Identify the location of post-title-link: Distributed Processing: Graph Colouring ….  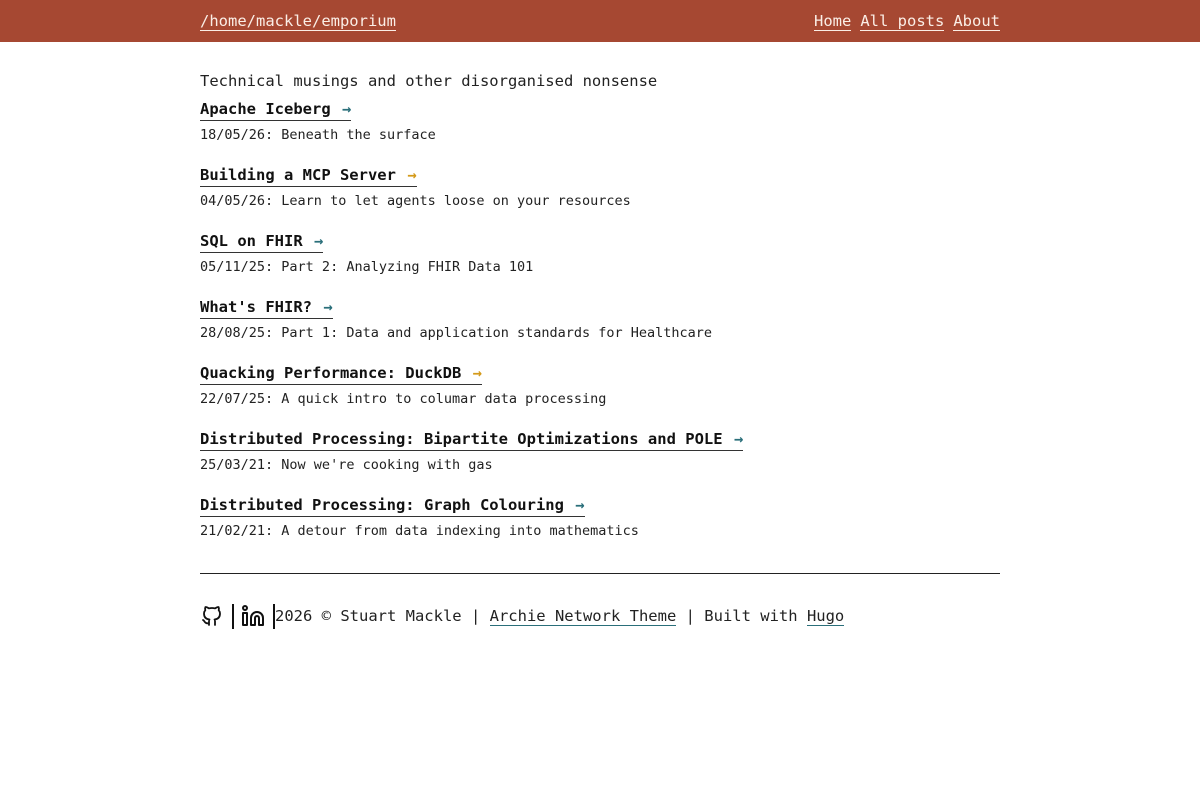
(392, 506).